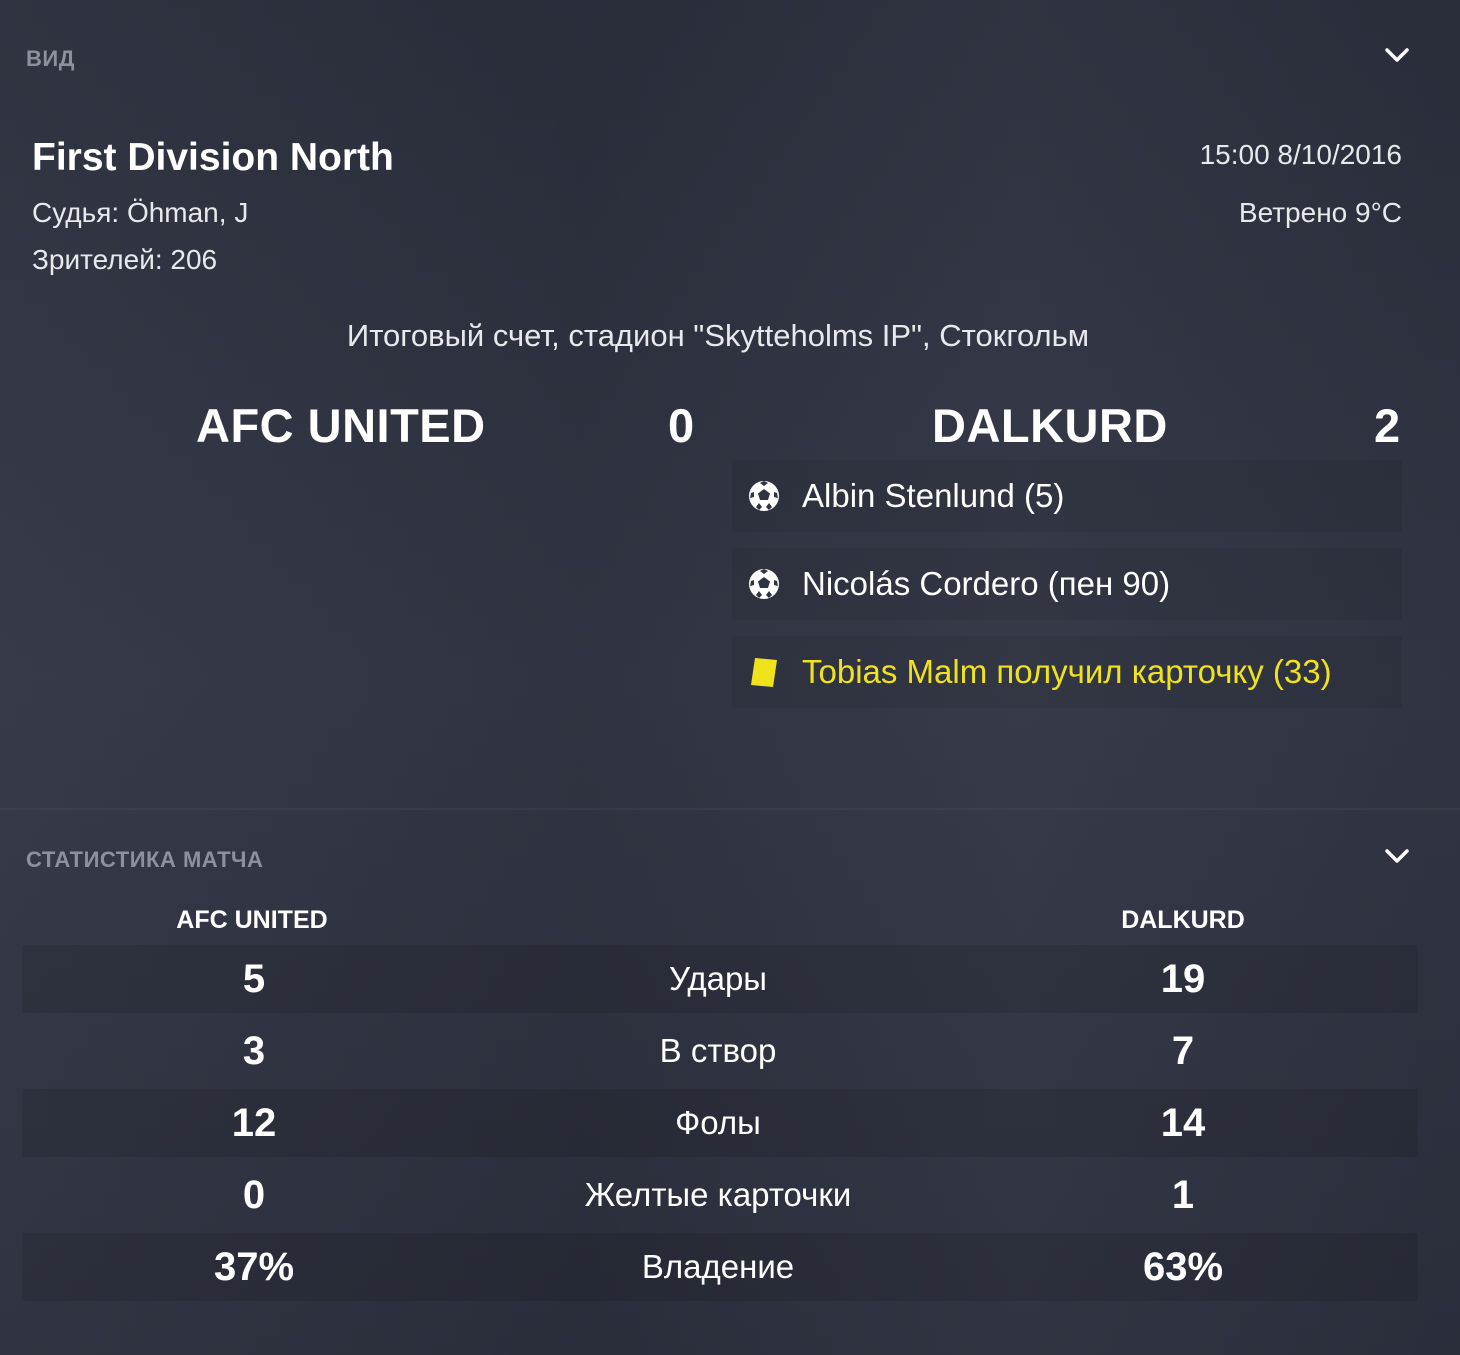  I want to click on stats-home-value: 37%, so click(254, 1267).